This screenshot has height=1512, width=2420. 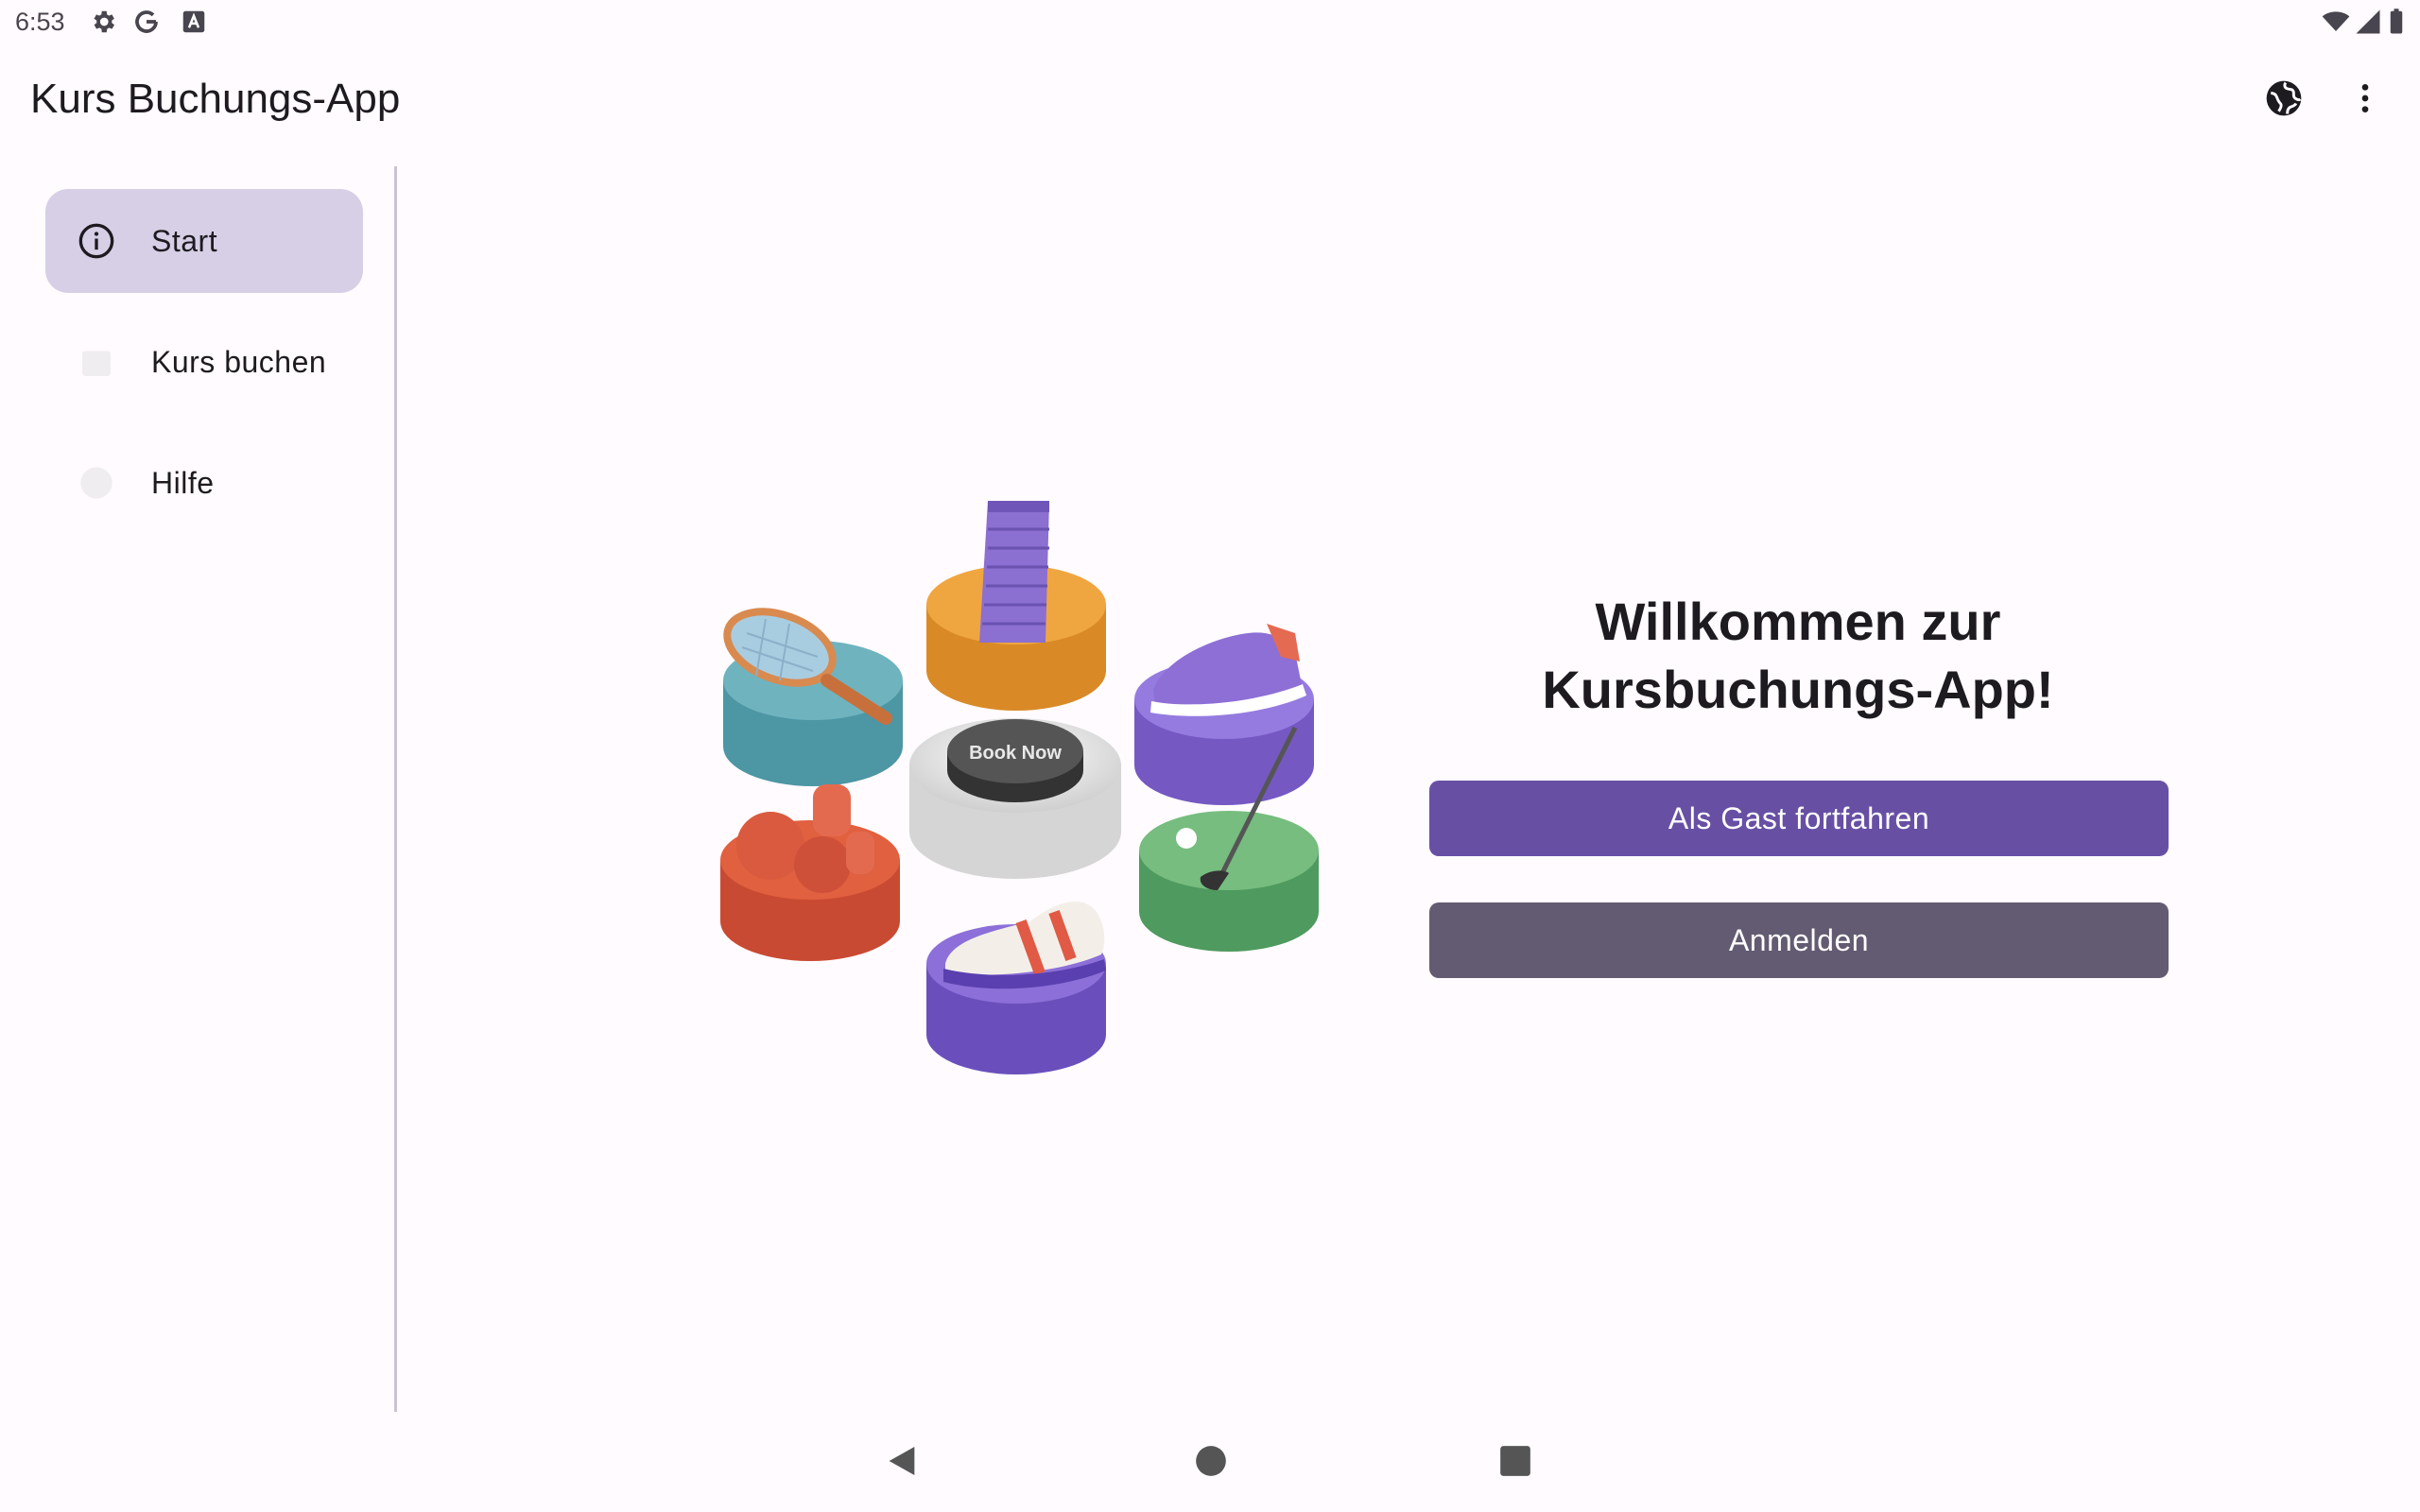 I want to click on info-icon, so click(x=96, y=241).